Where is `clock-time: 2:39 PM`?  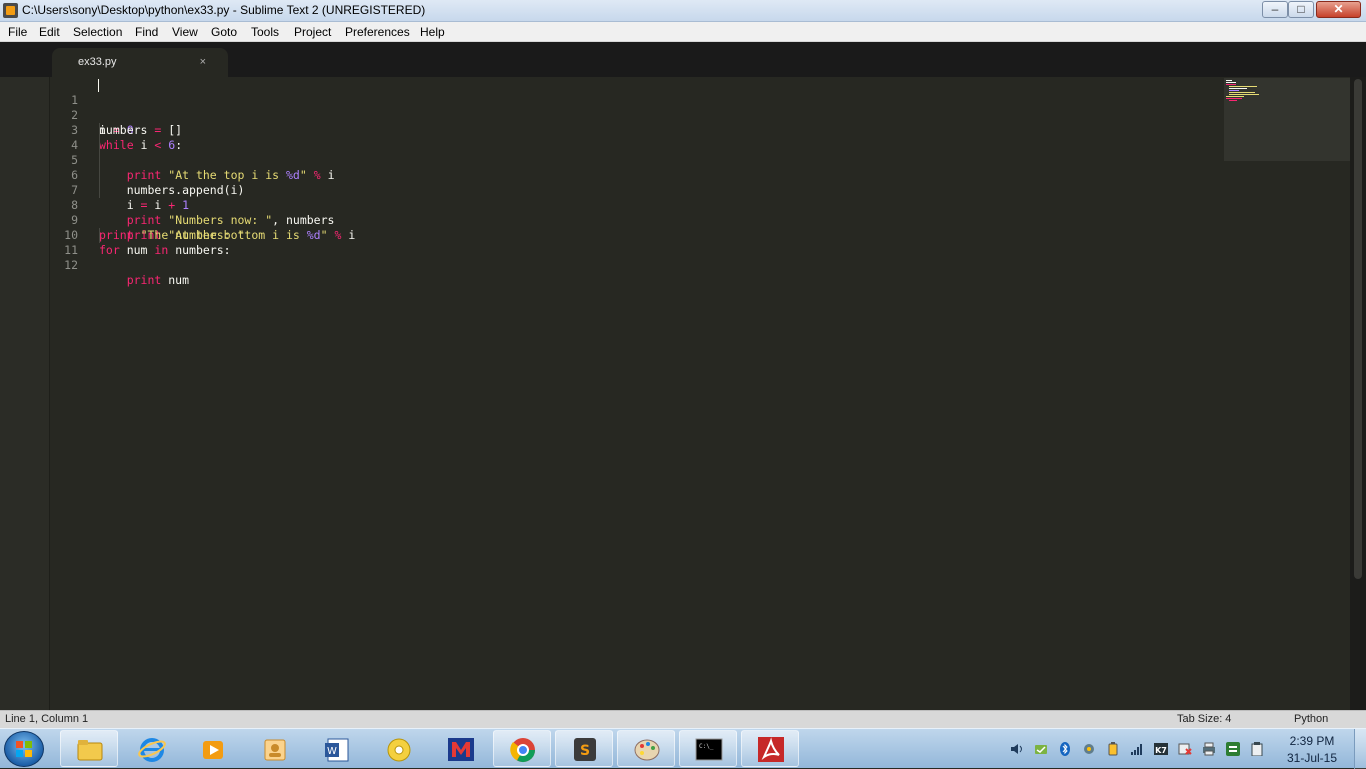 clock-time: 2:39 PM is located at coordinates (1312, 741).